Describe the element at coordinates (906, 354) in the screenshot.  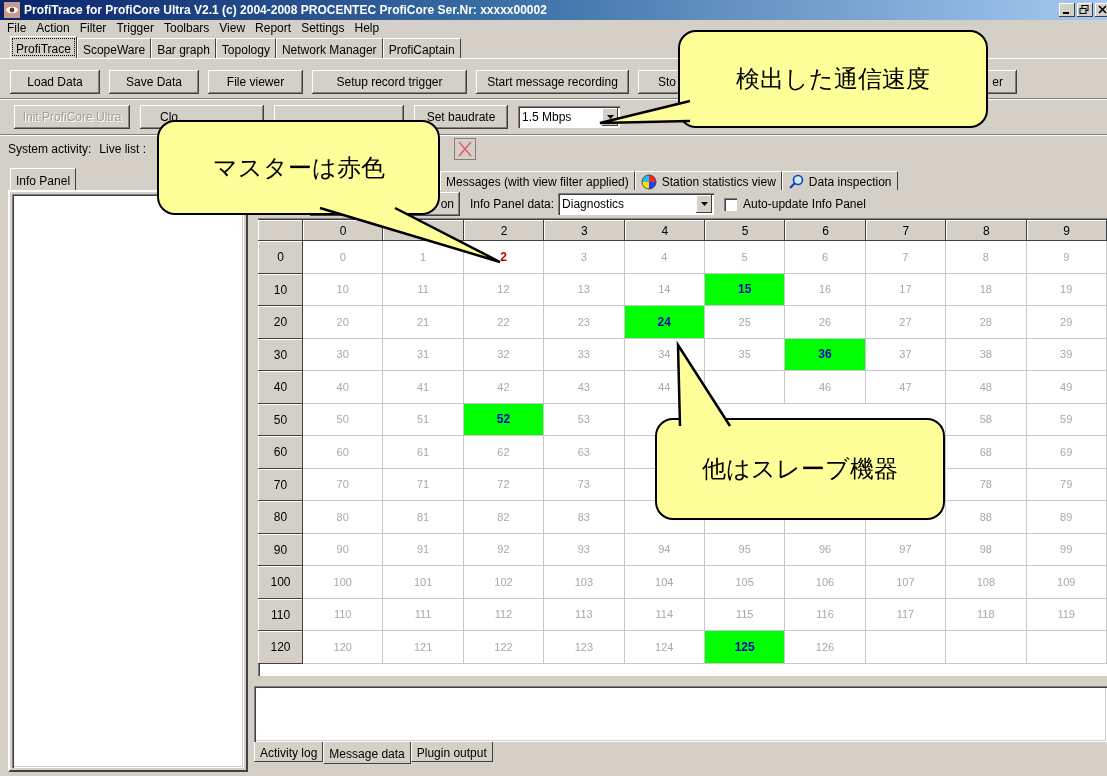
I see `station-cell: 37` at that location.